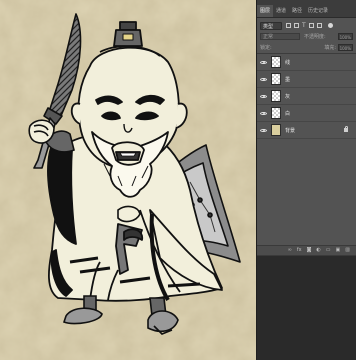  What do you see at coordinates (299, 250) in the screenshot?
I see `fx-icon: fx` at bounding box center [299, 250].